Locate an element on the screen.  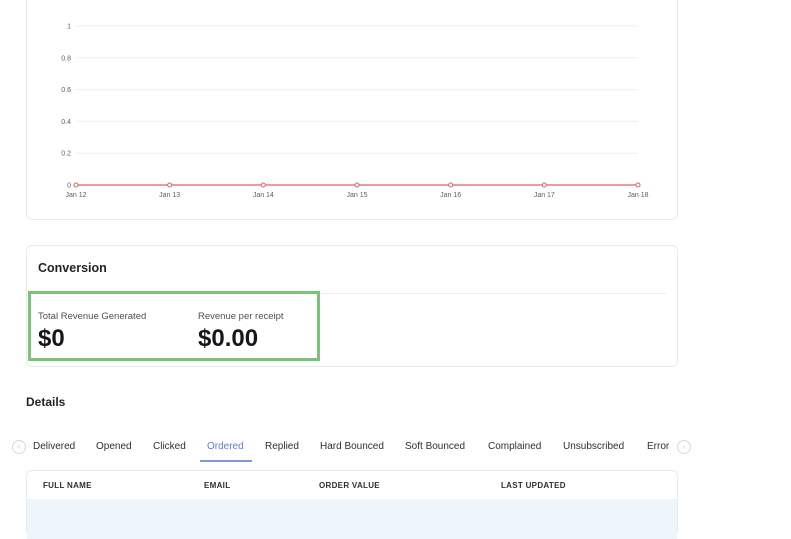
tab-clicked: Clicked is located at coordinates (169, 446).